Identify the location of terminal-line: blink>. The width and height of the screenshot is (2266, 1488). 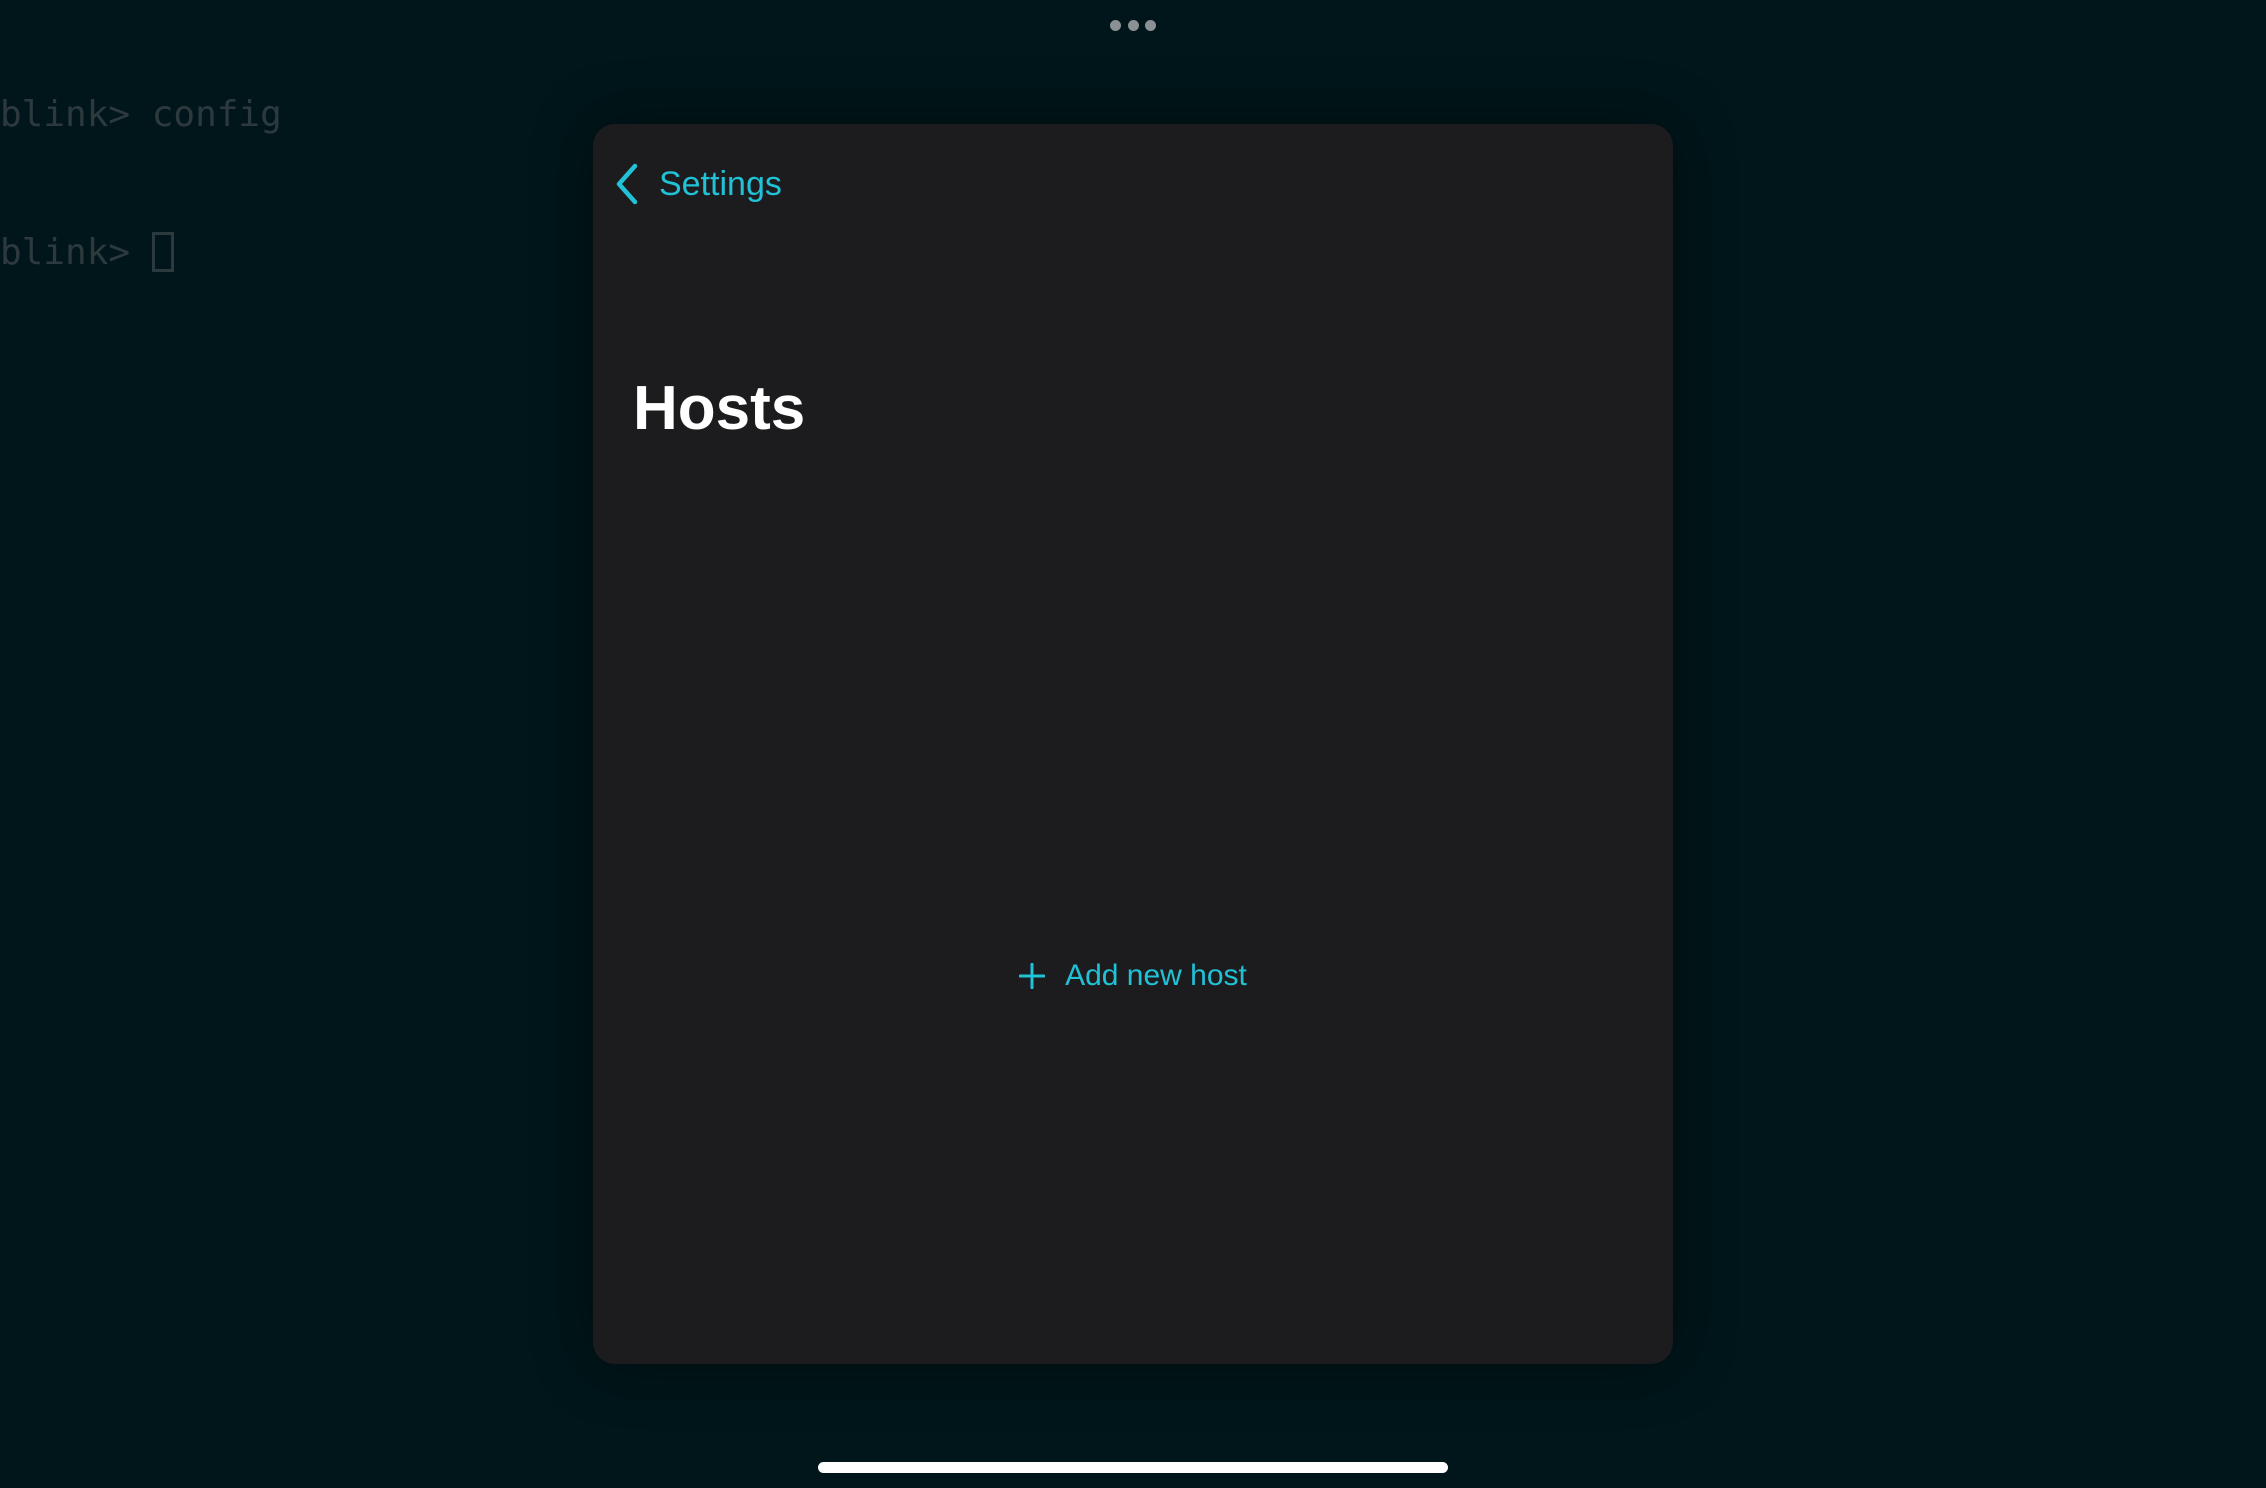
(141, 253).